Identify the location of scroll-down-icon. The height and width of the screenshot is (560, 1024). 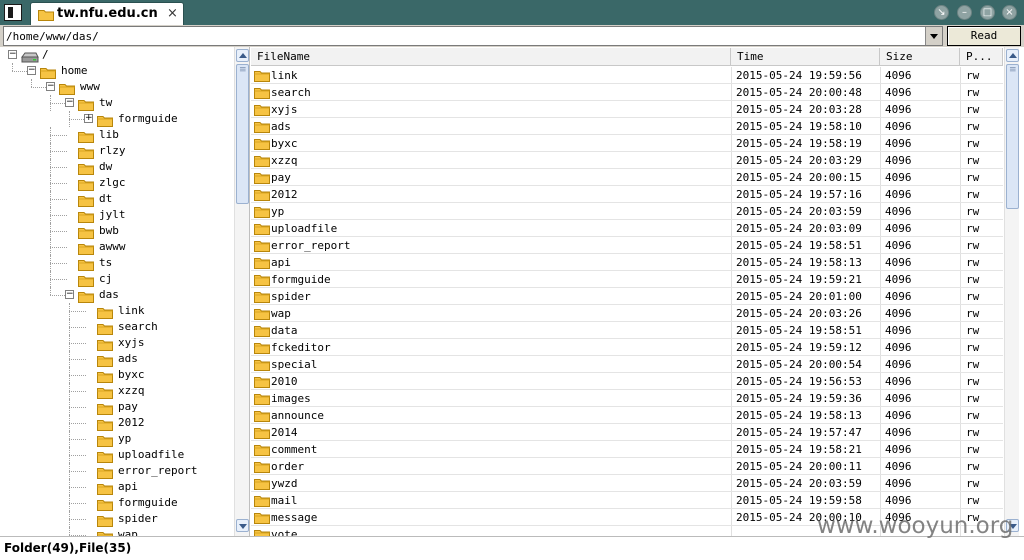
(242, 525).